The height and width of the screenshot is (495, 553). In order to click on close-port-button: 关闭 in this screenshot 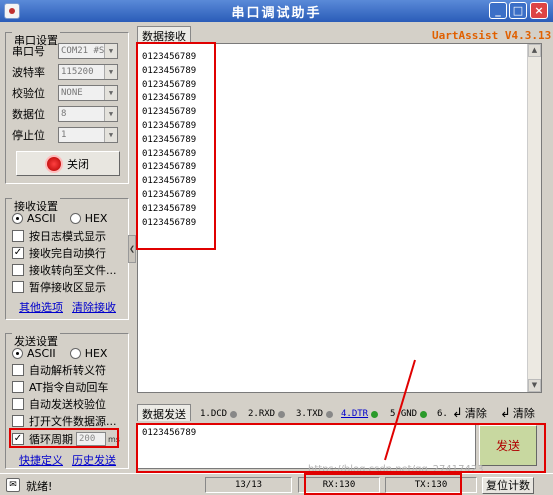, I will do `click(68, 163)`.